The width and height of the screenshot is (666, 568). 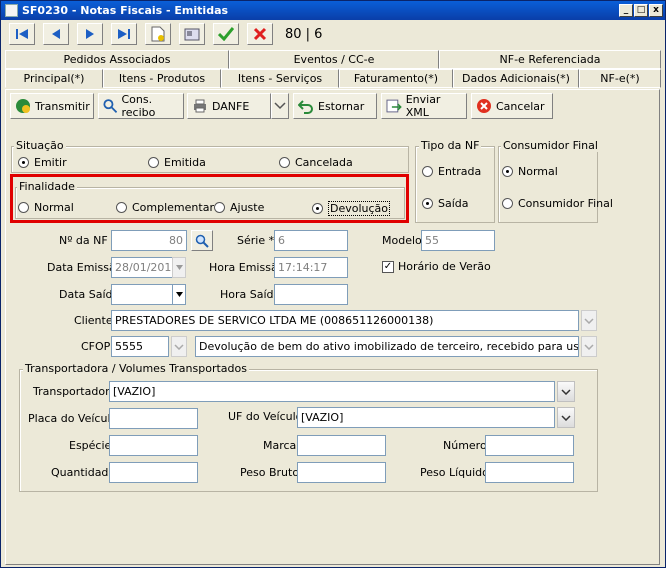 I want to click on checkmark-icon, so click(x=226, y=34).